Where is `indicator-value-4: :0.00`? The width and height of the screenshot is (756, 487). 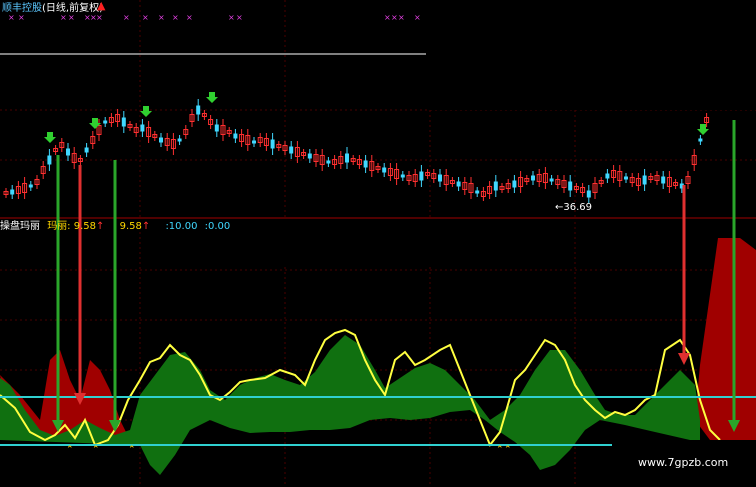 indicator-value-4: :0.00 is located at coordinates (217, 226).